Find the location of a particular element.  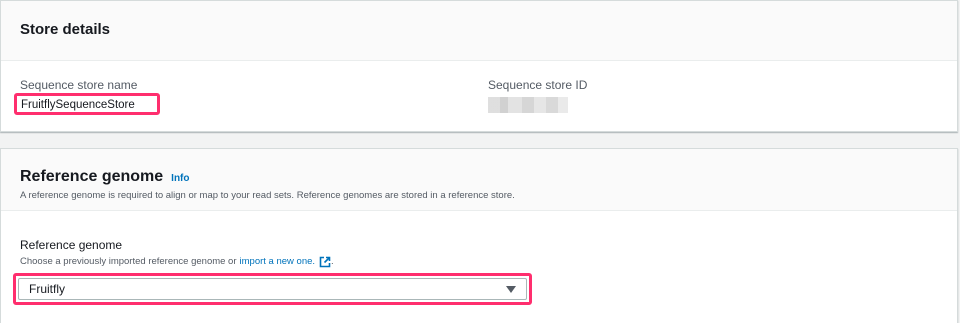

reference-genome-field-label: Reference genome is located at coordinates (71, 245).